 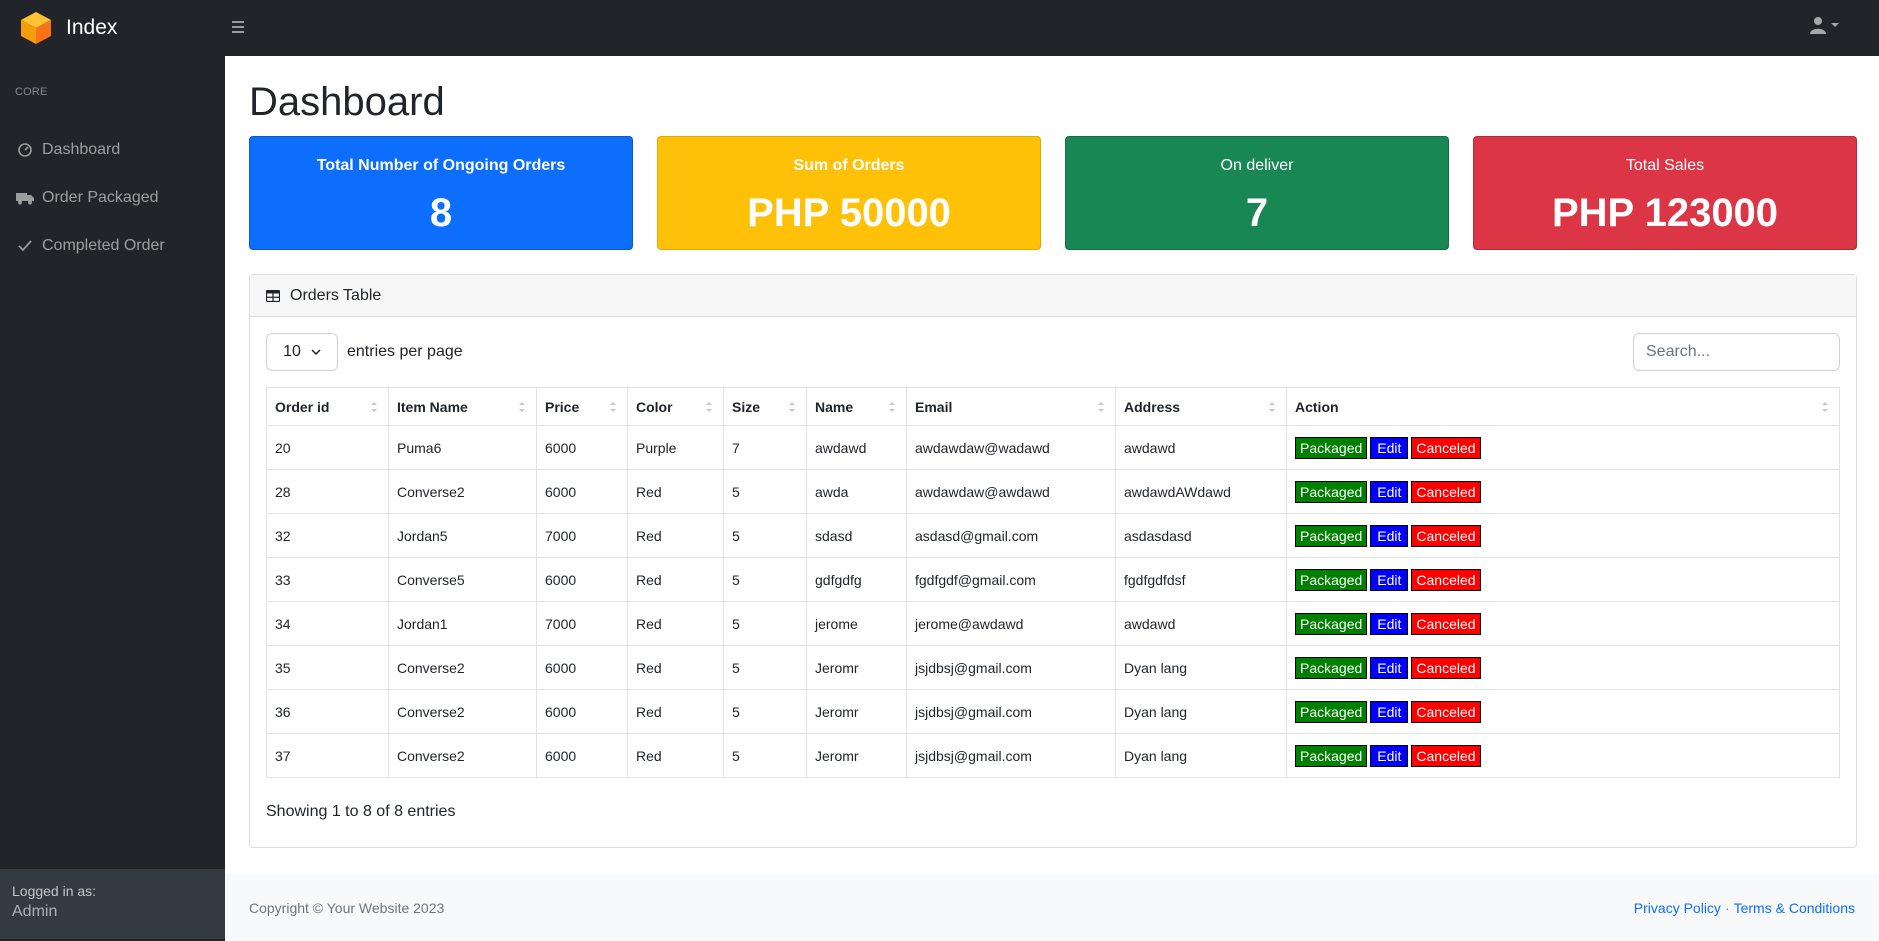 I want to click on price-cell: 6000, so click(x=582, y=447).